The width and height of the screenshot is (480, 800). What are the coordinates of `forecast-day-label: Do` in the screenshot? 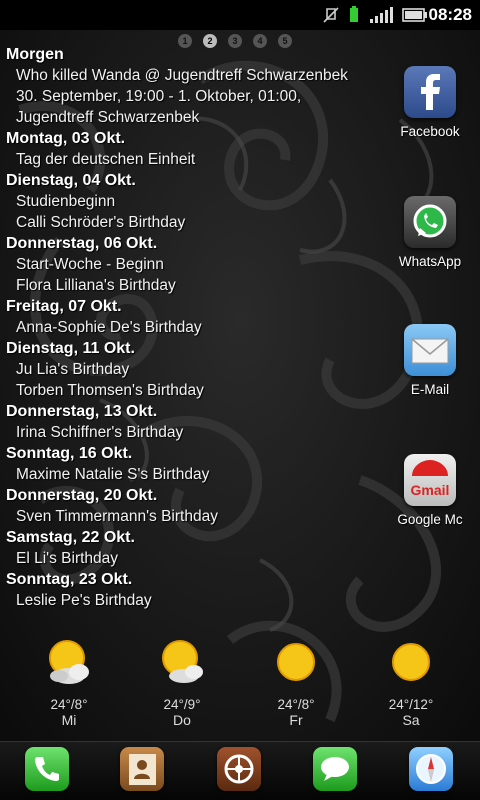 It's located at (182, 720).